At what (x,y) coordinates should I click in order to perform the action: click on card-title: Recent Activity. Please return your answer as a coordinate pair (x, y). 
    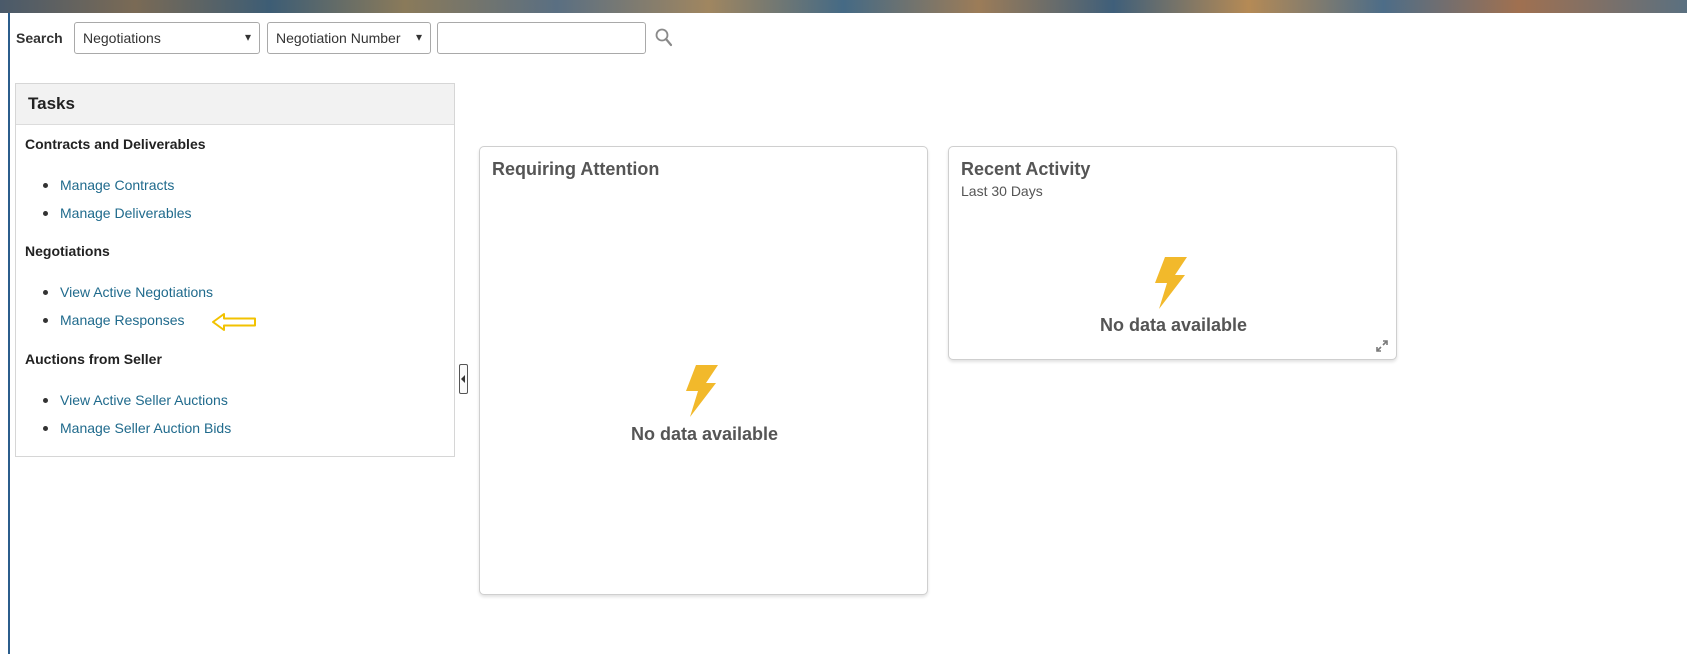
    Looking at the image, I should click on (1026, 169).